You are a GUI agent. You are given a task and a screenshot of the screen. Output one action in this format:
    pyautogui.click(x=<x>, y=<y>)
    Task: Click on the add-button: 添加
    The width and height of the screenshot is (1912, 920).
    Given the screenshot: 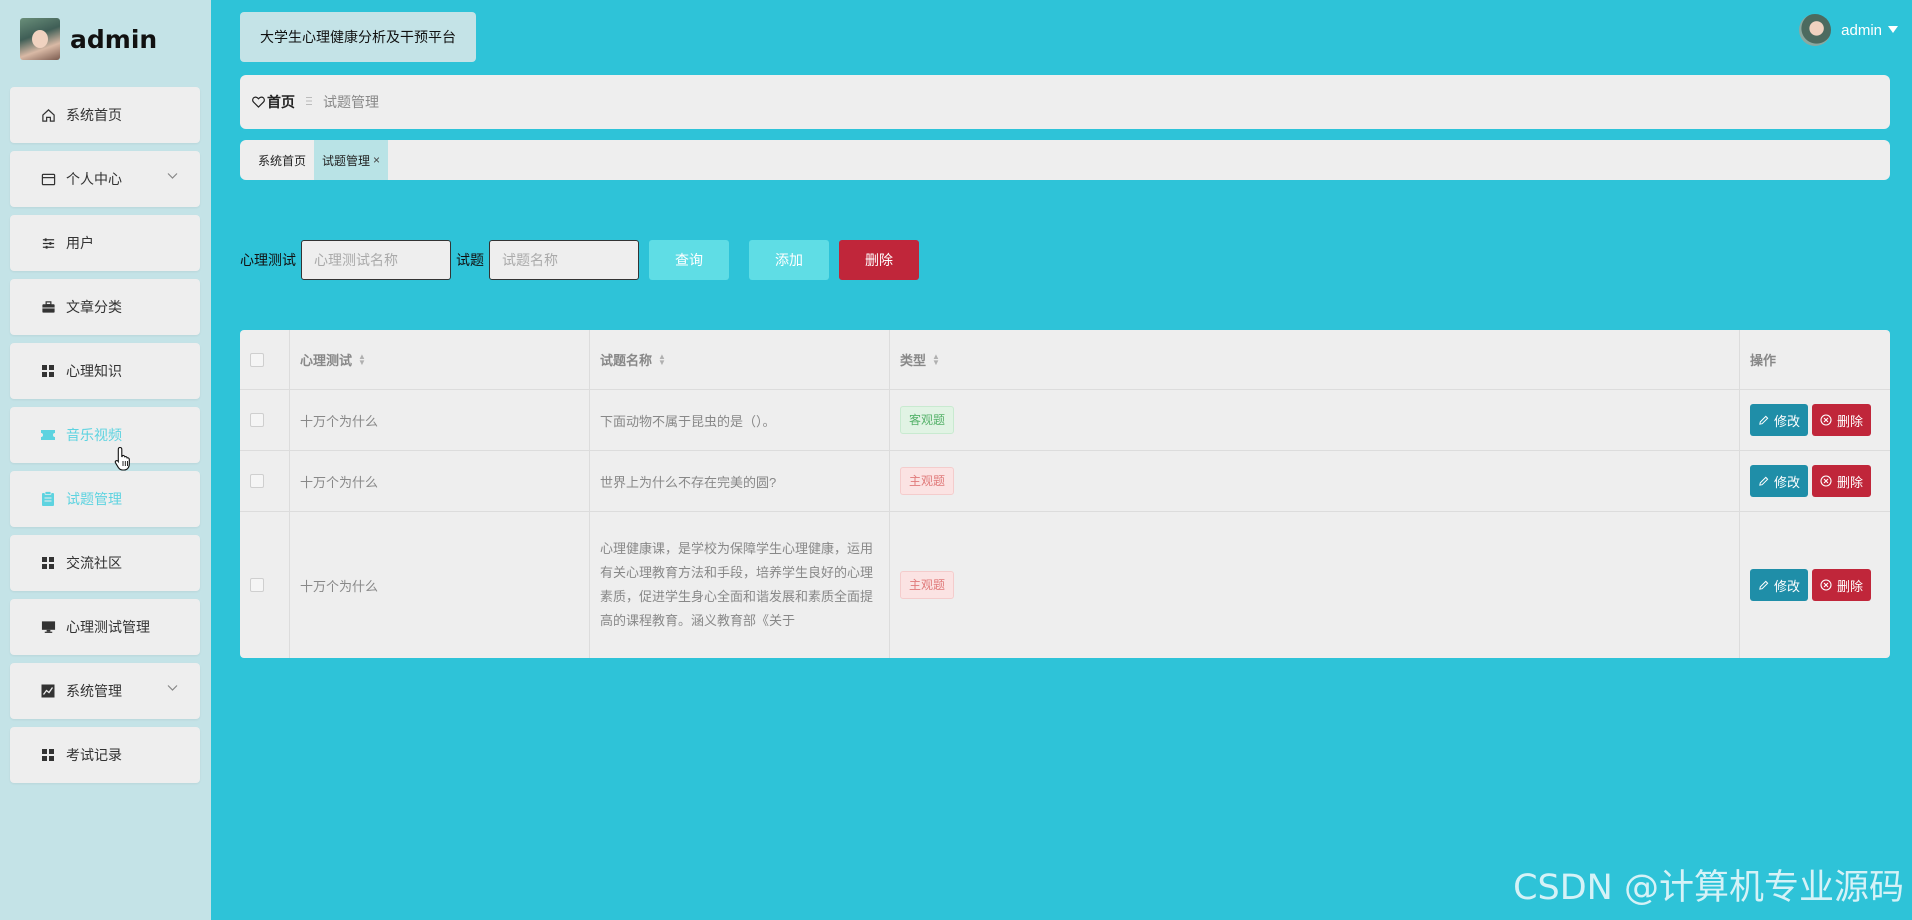 What is the action you would take?
    pyautogui.click(x=789, y=260)
    